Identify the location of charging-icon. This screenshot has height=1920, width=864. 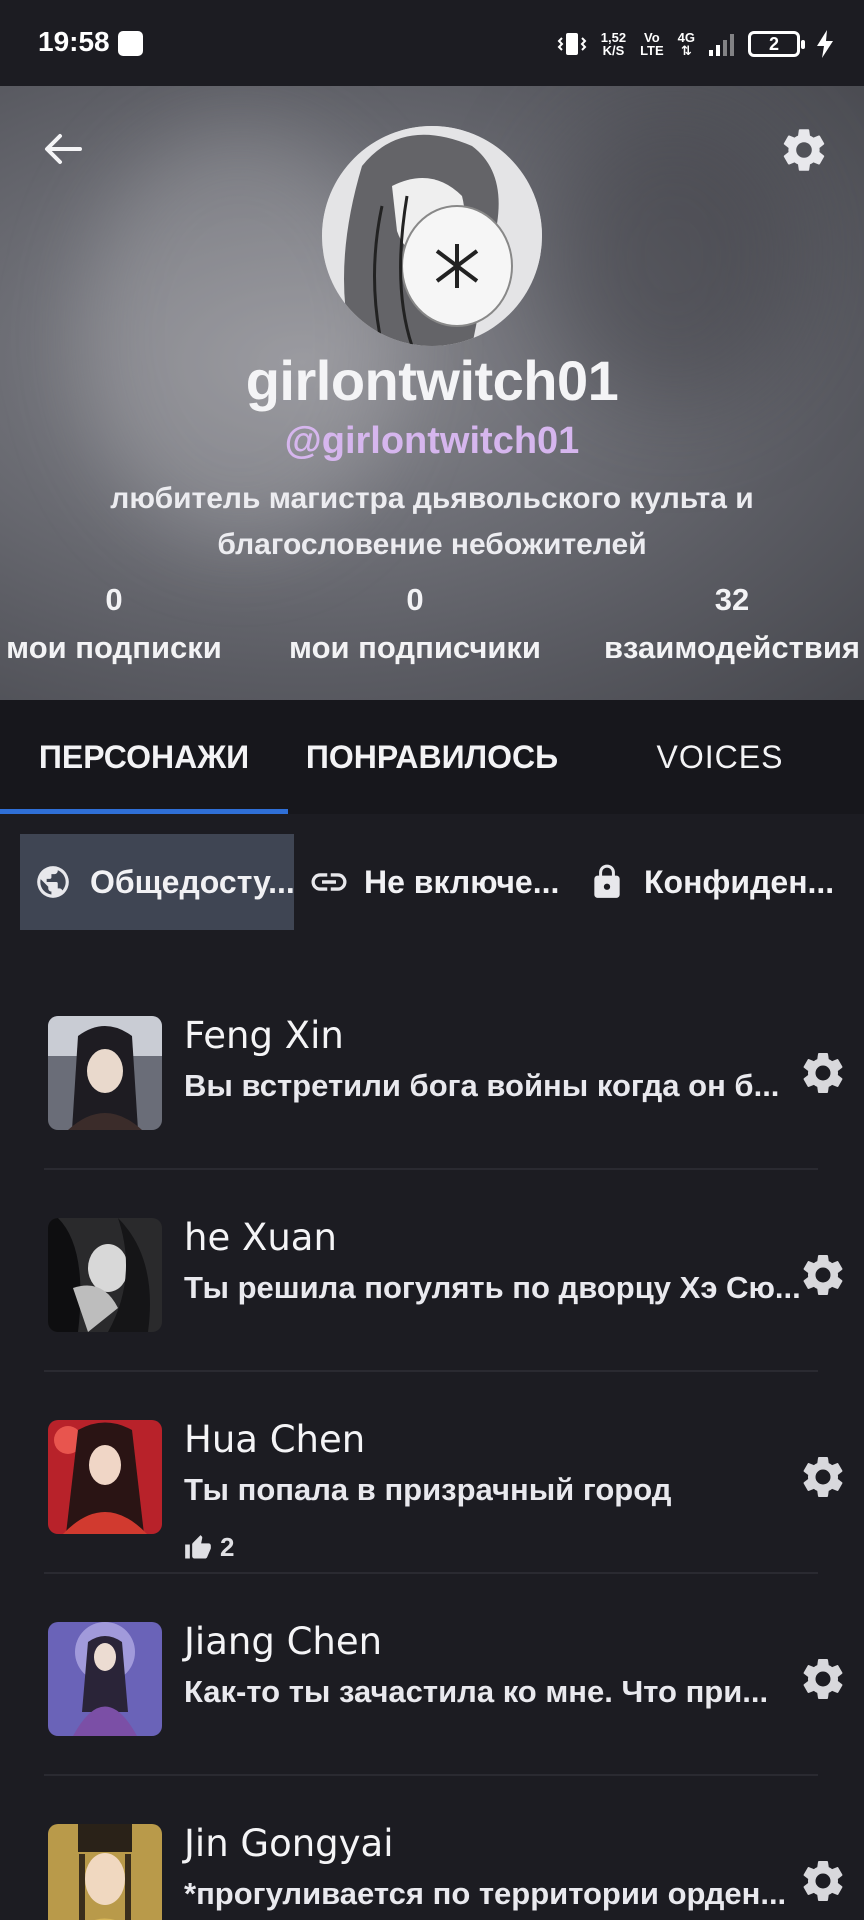
(825, 44).